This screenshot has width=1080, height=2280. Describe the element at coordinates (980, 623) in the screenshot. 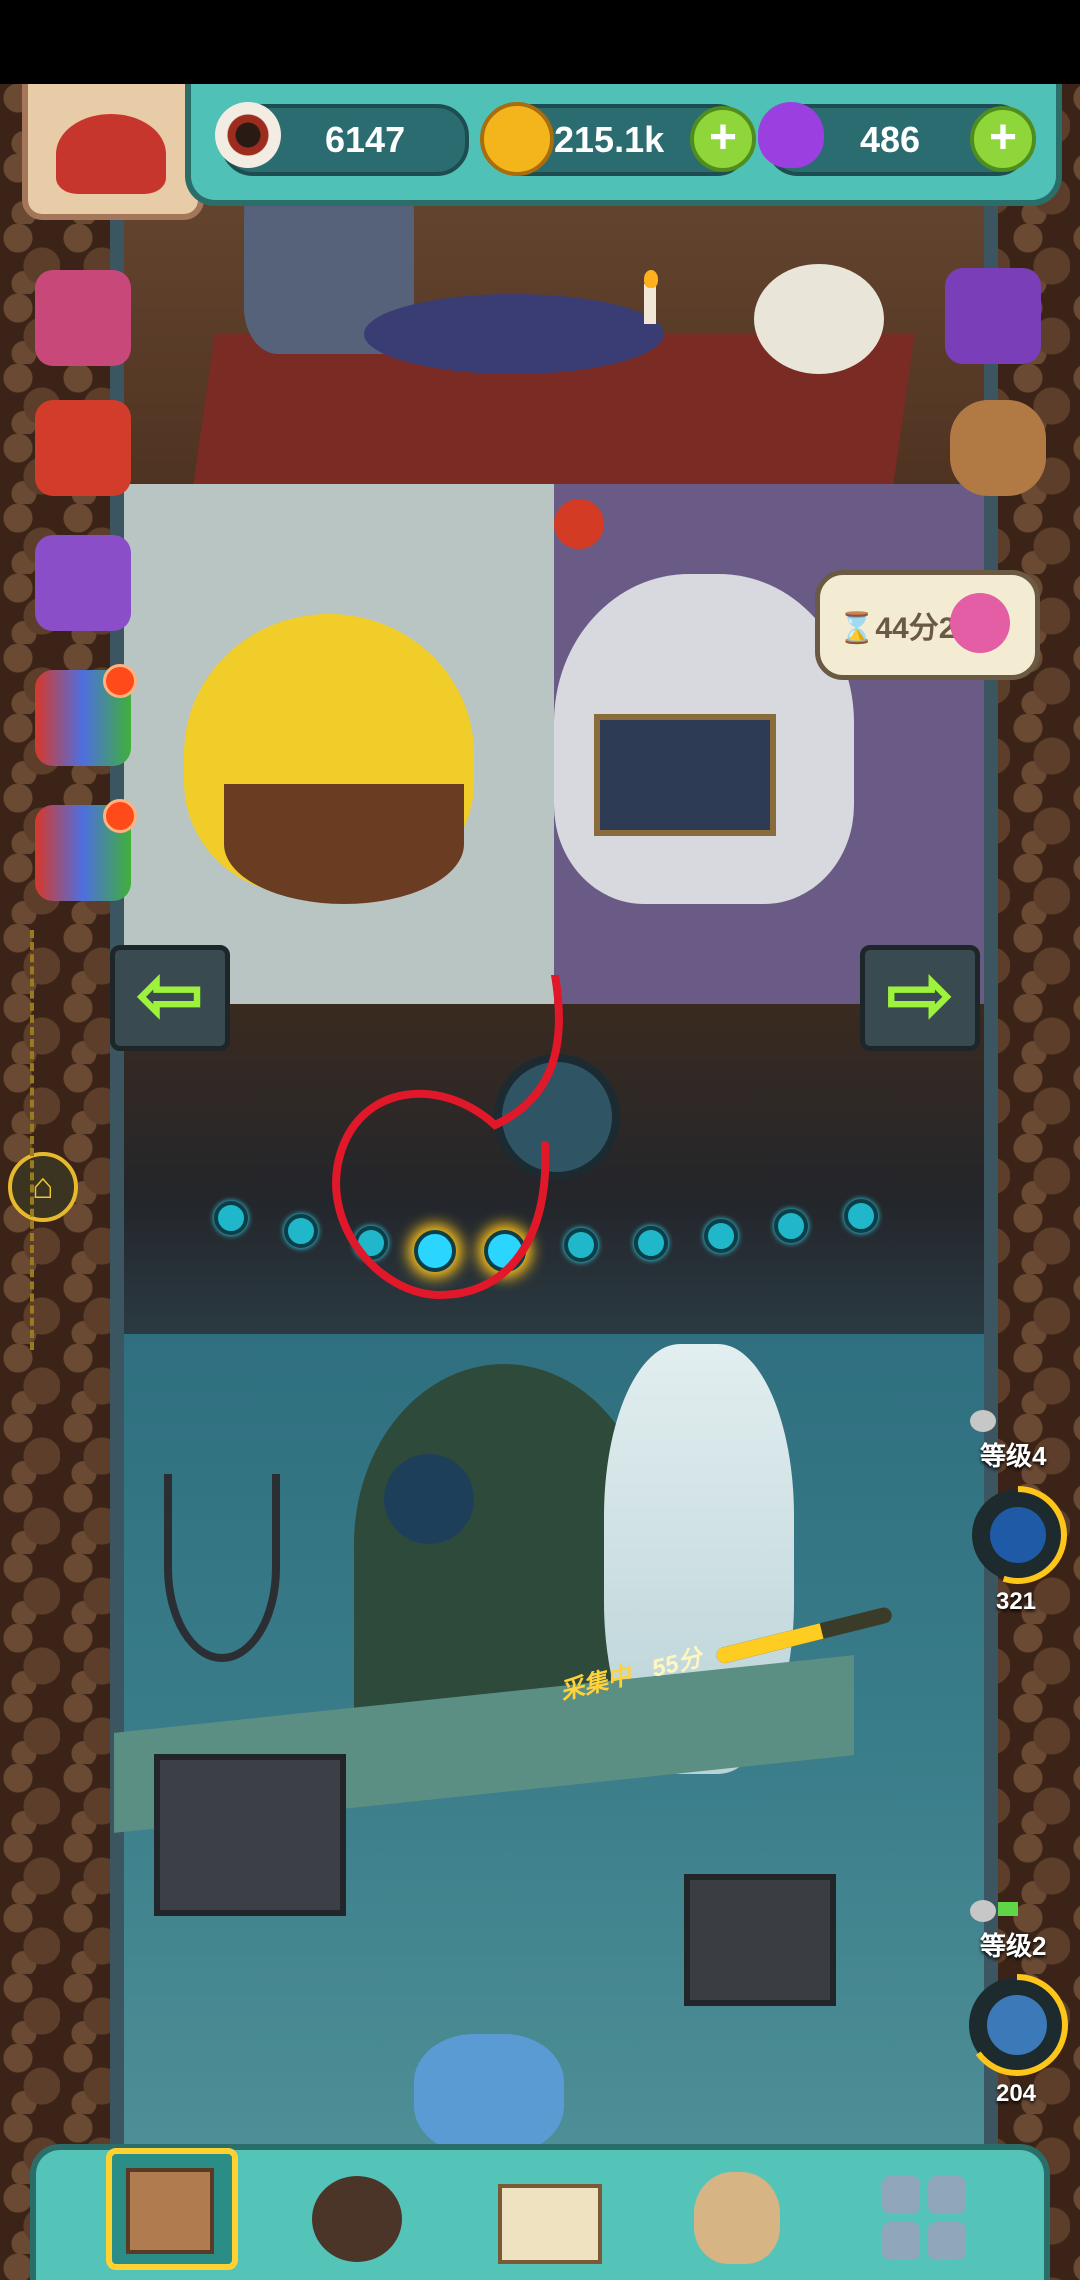

I see `creature-egg-icon` at that location.